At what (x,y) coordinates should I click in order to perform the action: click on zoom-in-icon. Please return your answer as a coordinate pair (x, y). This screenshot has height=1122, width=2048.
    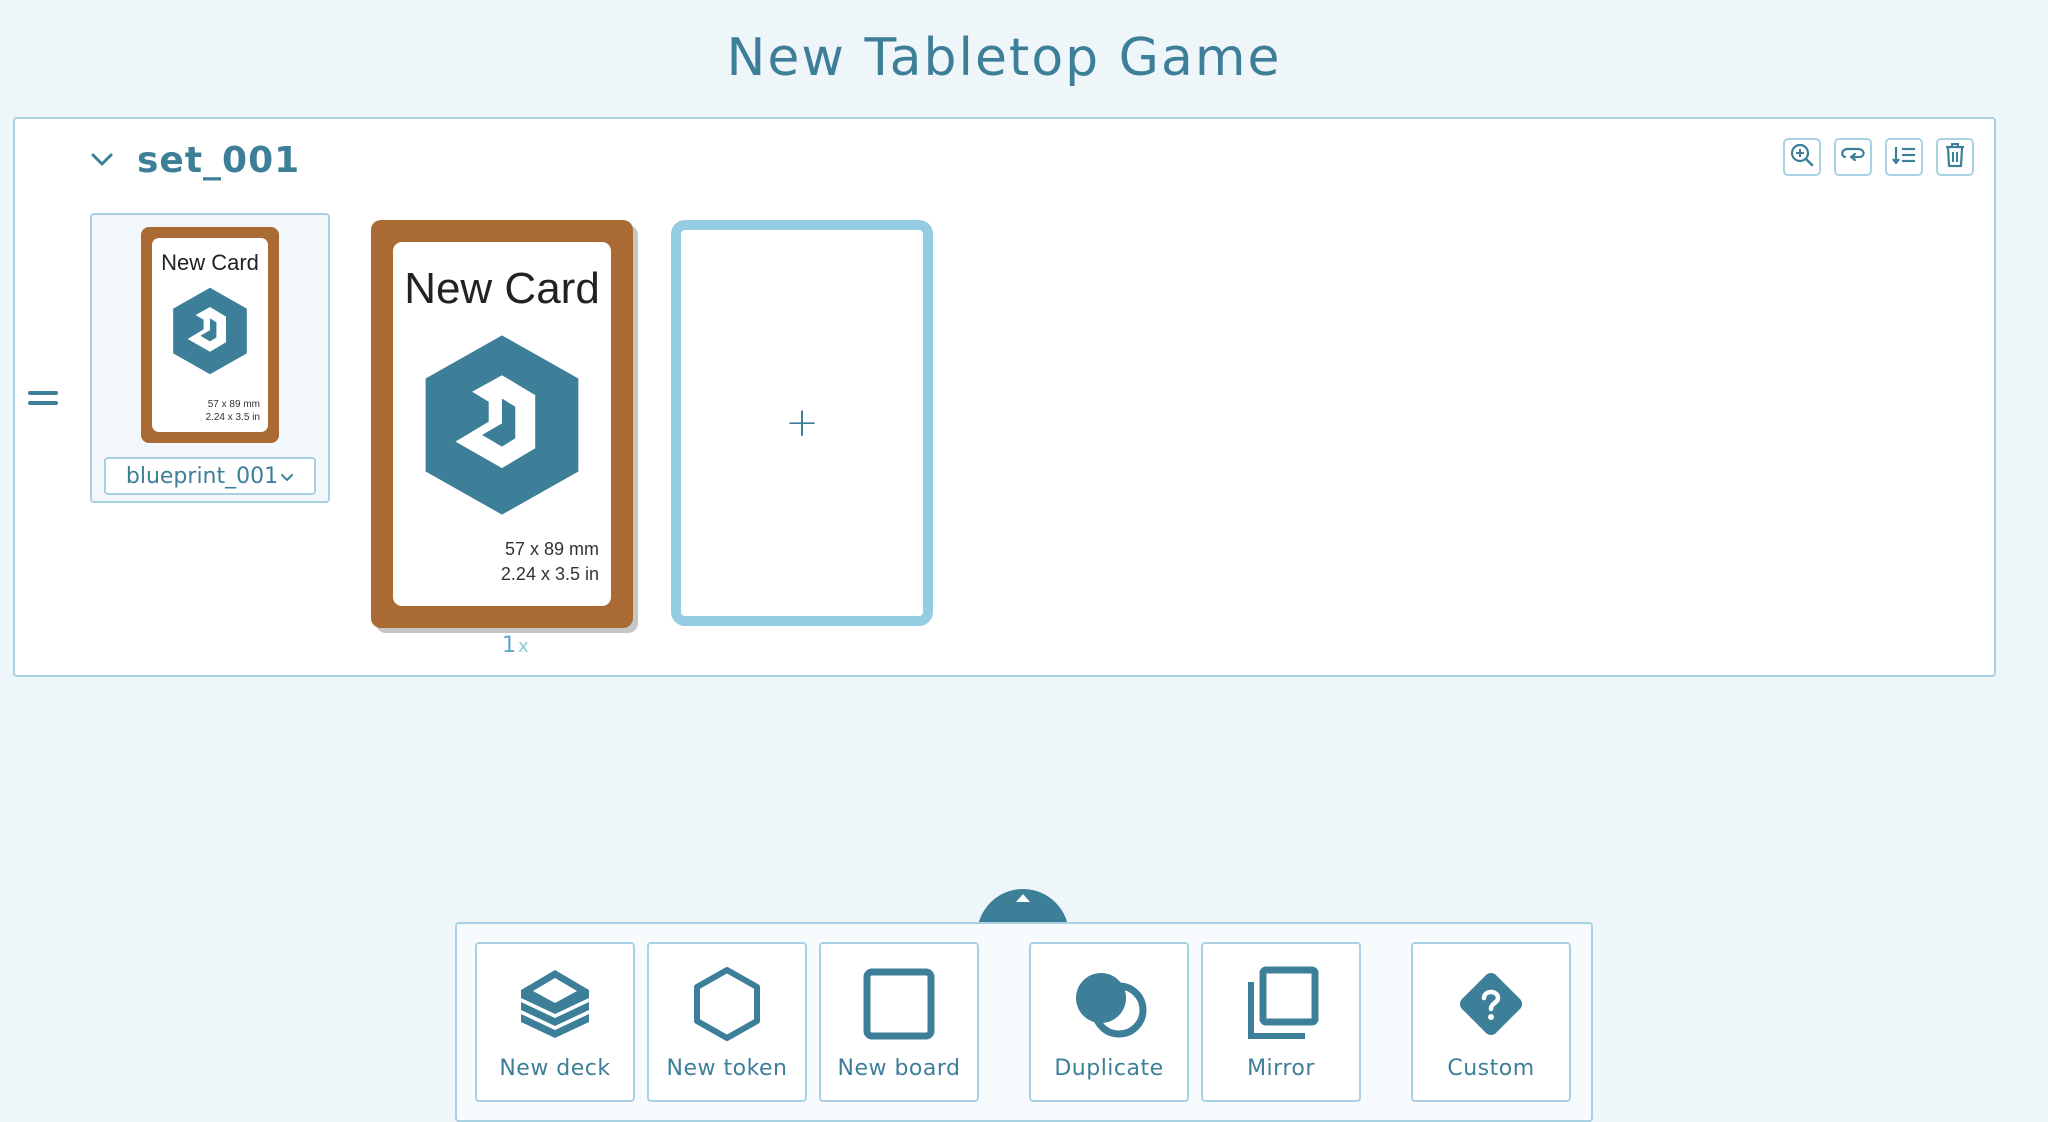
    Looking at the image, I should click on (1802, 157).